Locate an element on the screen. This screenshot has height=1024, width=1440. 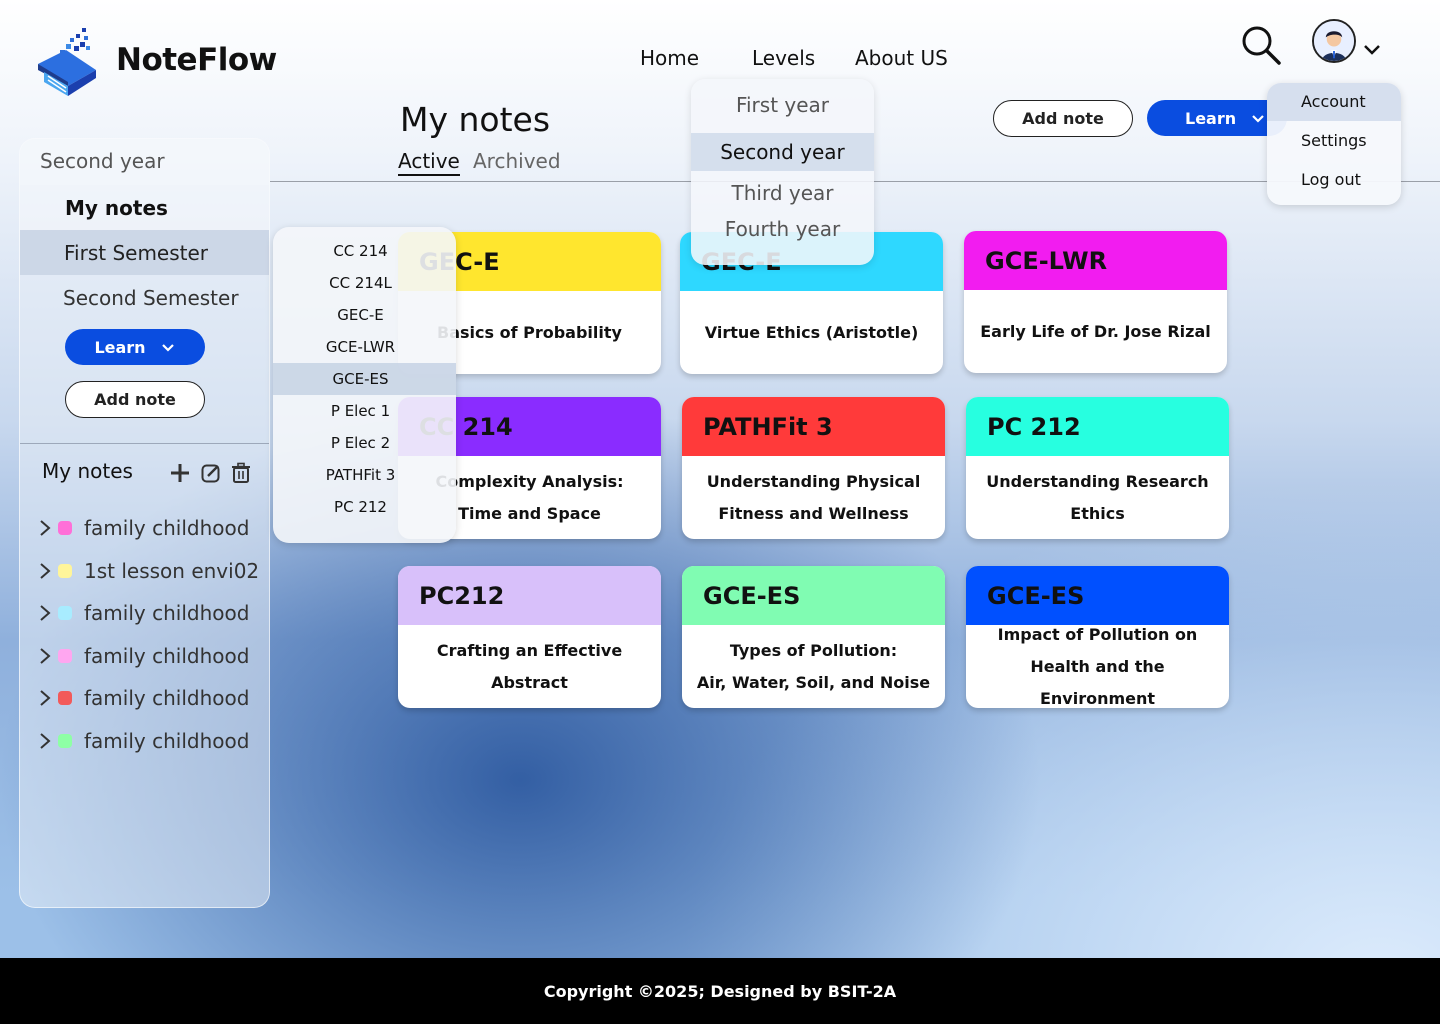
edit-icon is located at coordinates (211, 473).